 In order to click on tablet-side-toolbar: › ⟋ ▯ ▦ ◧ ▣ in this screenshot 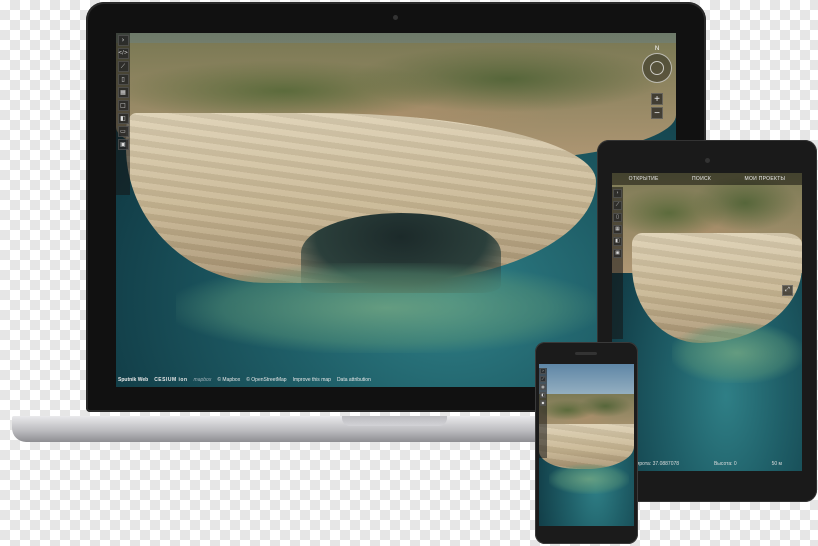, I will do `click(617, 263)`.